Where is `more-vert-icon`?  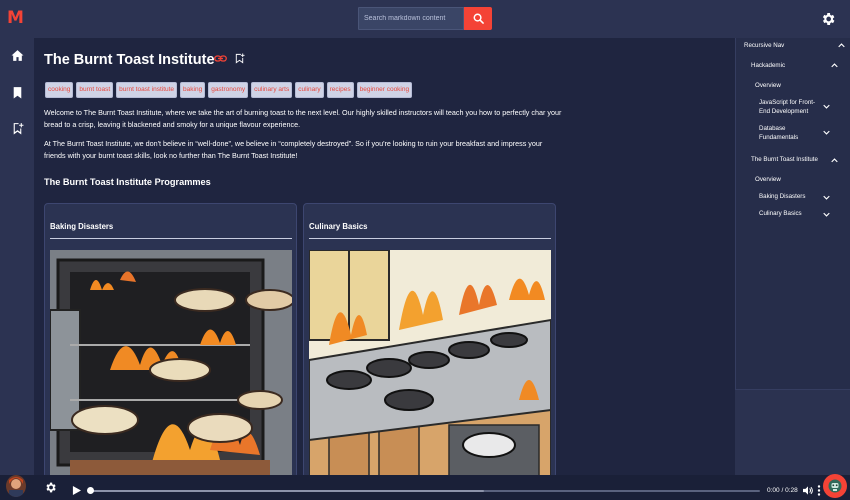
more-vert-icon is located at coordinates (819, 490).